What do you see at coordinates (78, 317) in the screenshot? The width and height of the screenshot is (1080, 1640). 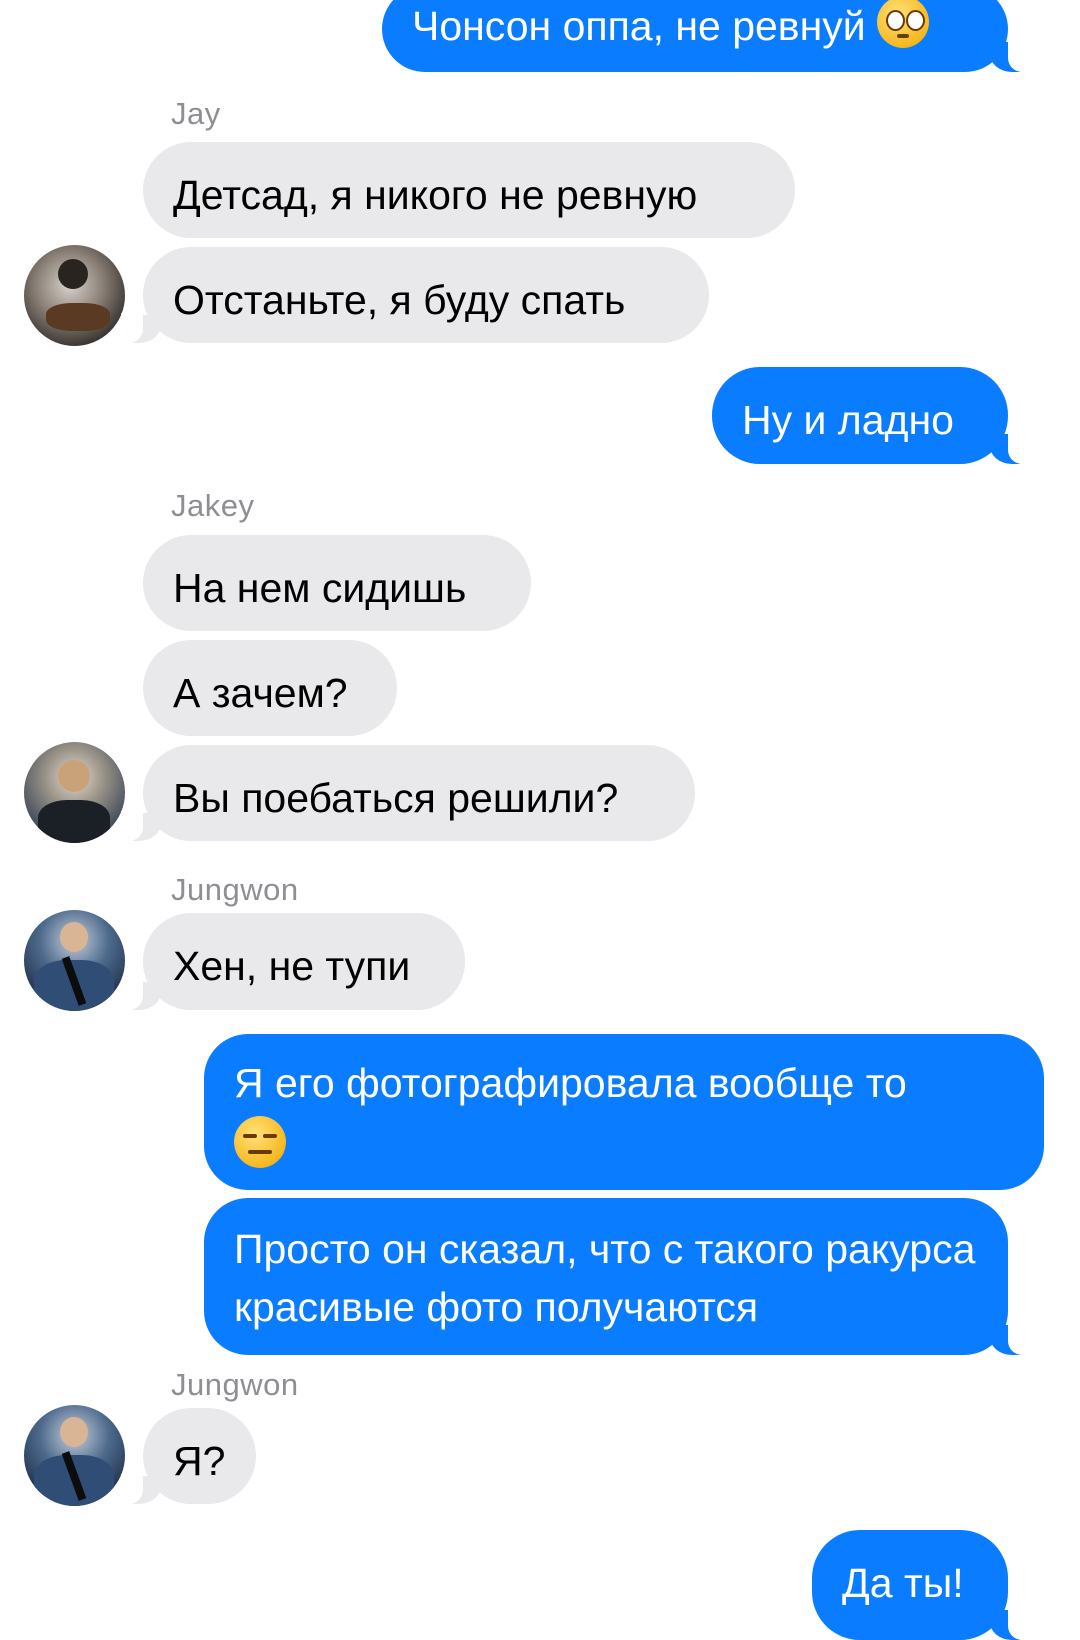 I see `guitar-shape` at bounding box center [78, 317].